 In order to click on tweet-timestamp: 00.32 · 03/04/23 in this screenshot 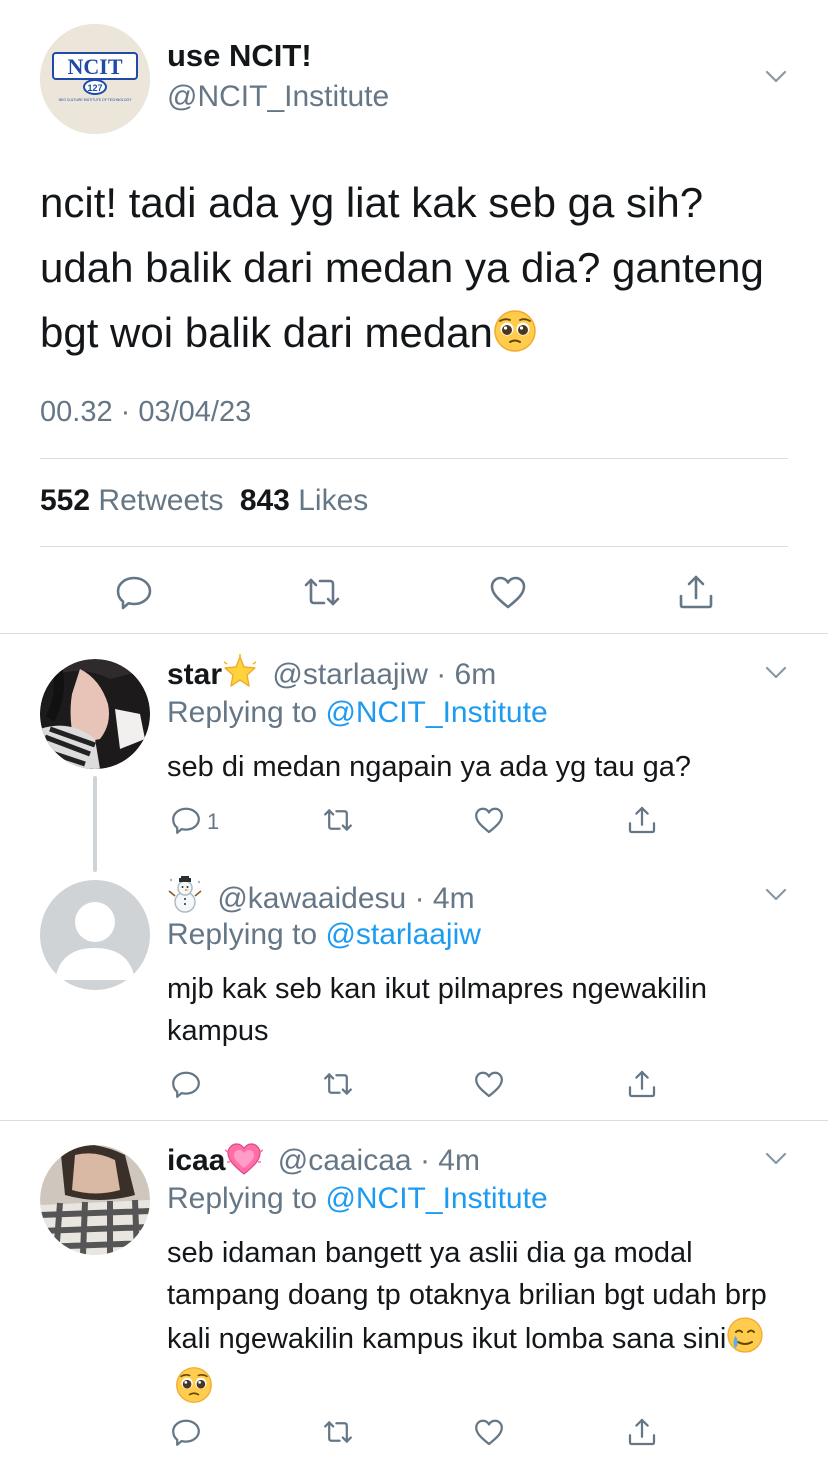, I will do `click(145, 412)`.